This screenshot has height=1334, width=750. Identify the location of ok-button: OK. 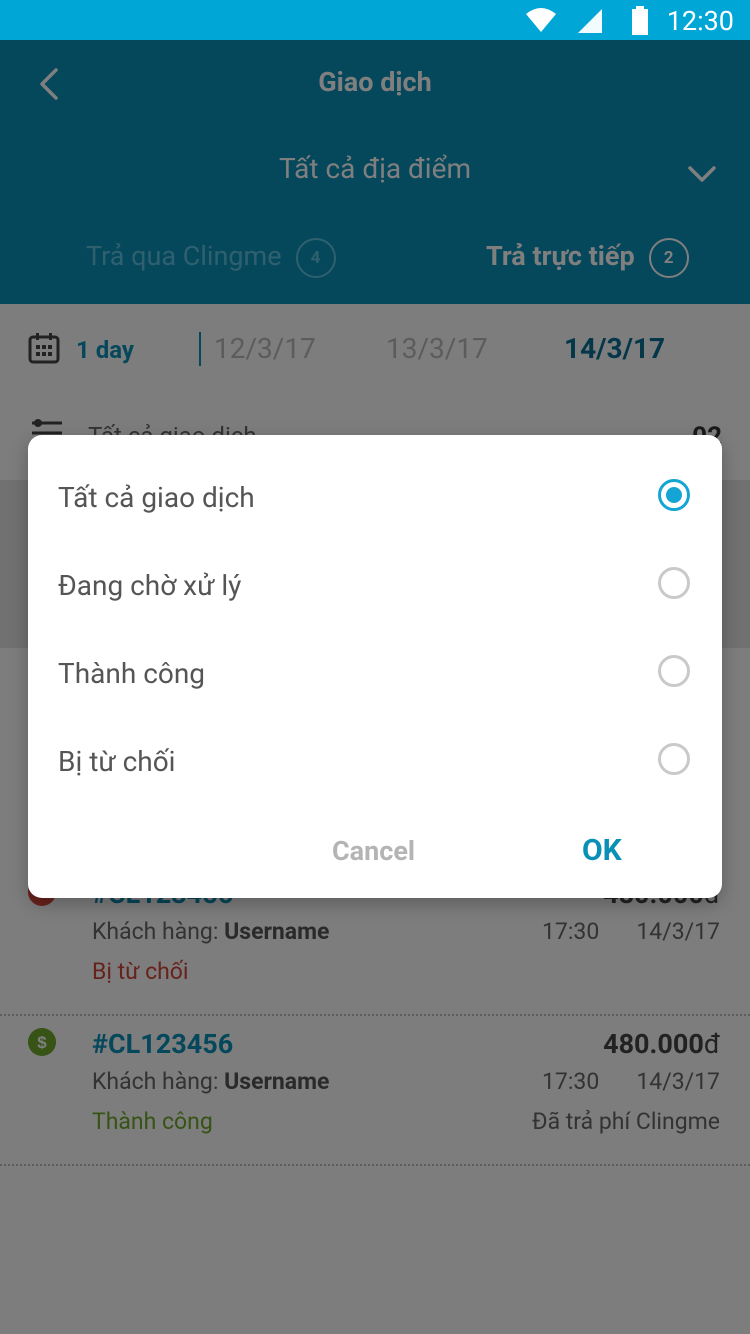
(602, 850).